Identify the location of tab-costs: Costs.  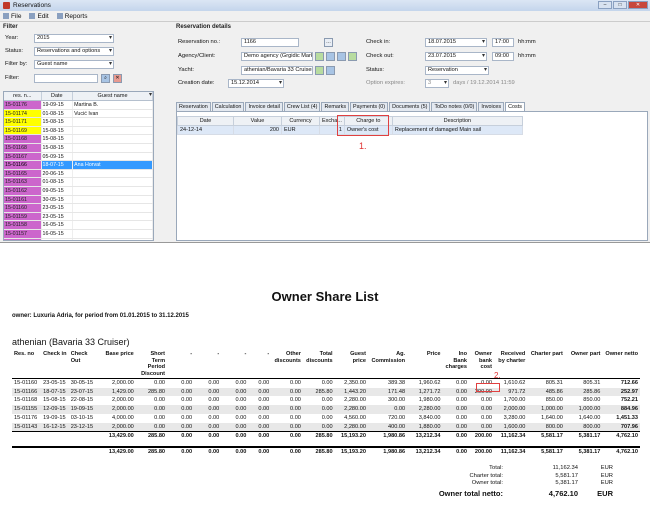
(515, 106).